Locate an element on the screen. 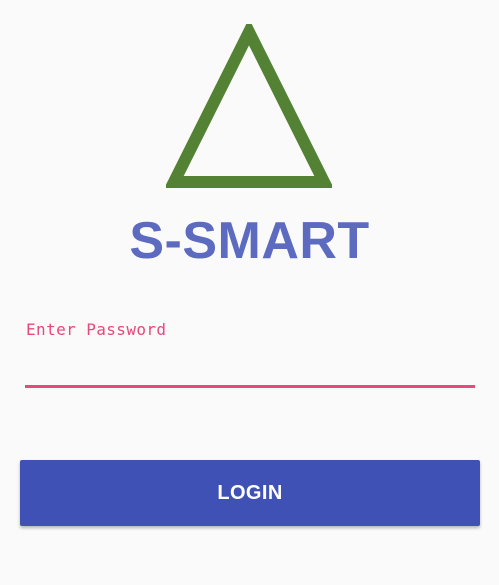  password-input is located at coordinates (250, 364).